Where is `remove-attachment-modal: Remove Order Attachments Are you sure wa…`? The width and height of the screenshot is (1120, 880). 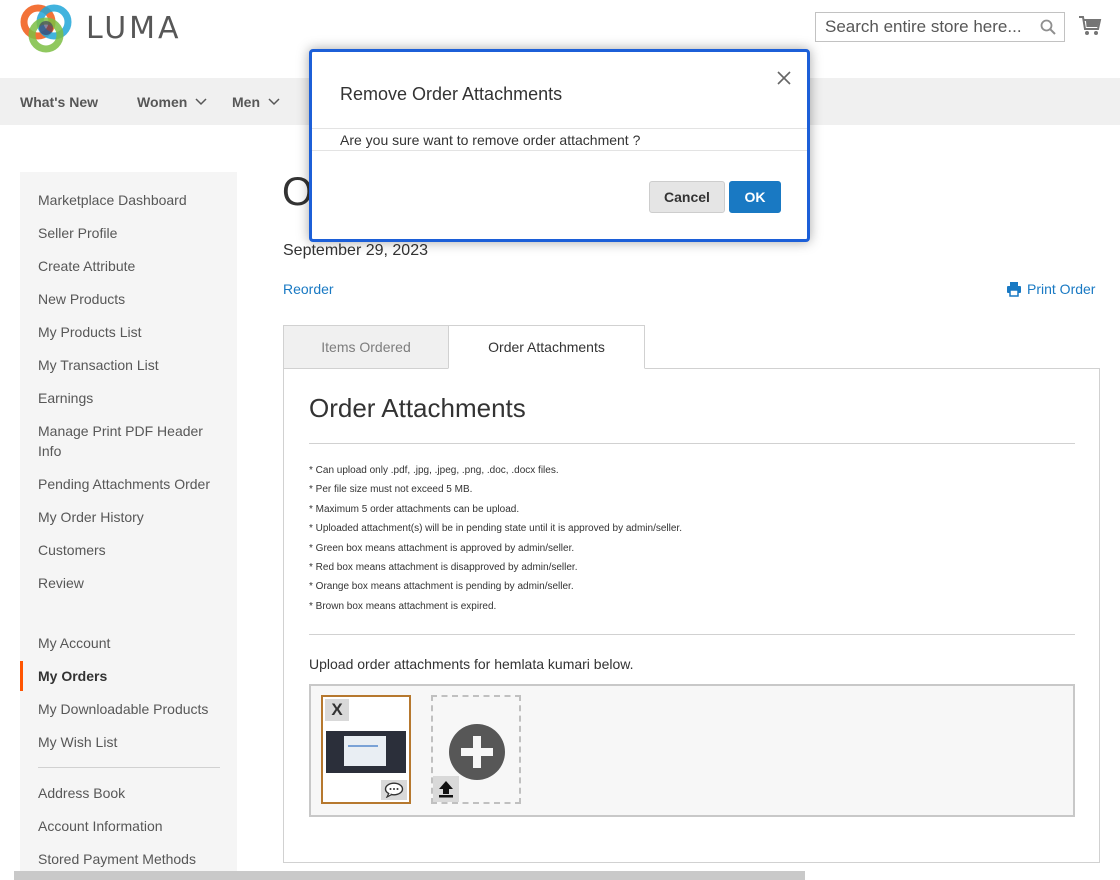 remove-attachment-modal: Remove Order Attachments Are you sure wa… is located at coordinates (559, 145).